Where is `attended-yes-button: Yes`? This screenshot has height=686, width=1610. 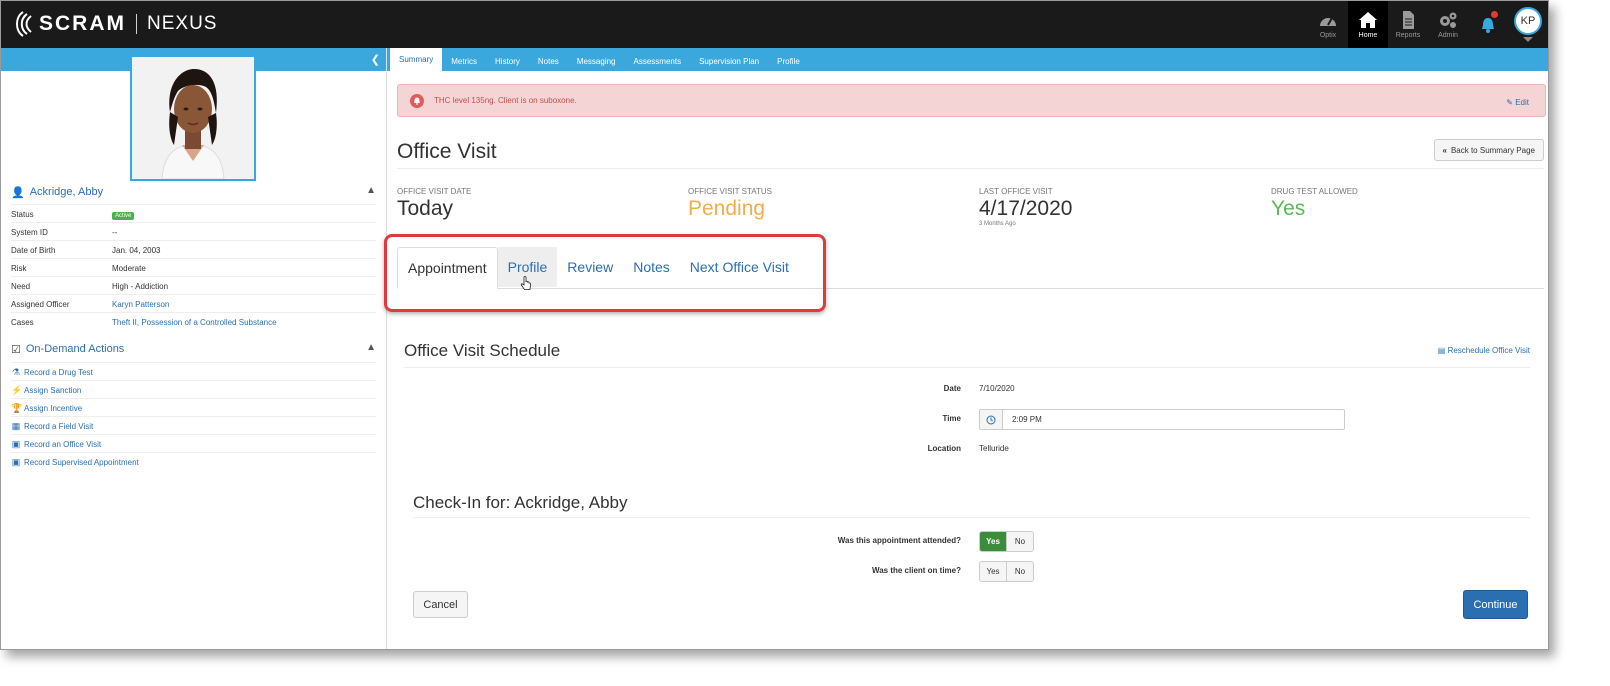
attended-yes-button: Yes is located at coordinates (993, 541).